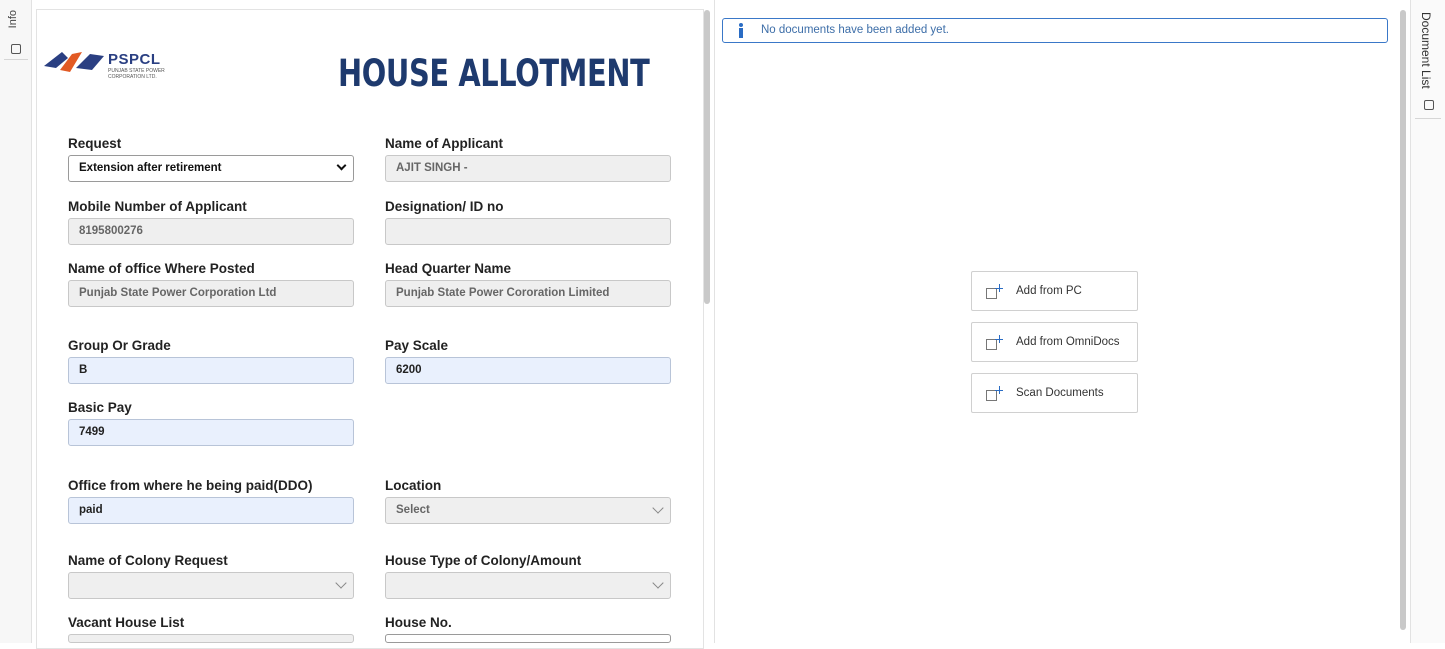 The height and width of the screenshot is (649, 1445). What do you see at coordinates (1428, 321) in the screenshot?
I see `document-list-tab: Document List` at bounding box center [1428, 321].